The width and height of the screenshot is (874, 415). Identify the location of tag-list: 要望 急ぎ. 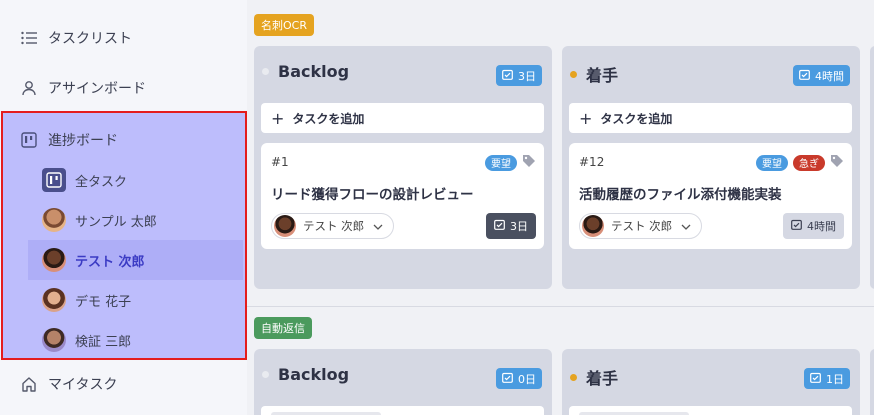
(800, 162).